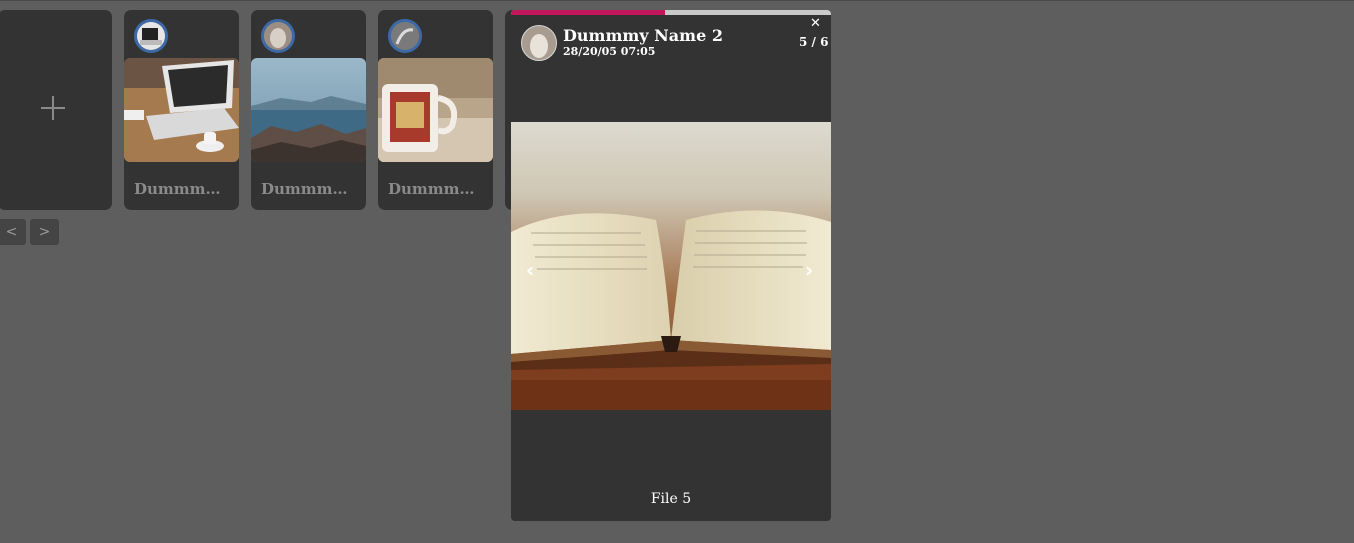 The image size is (1354, 543). What do you see at coordinates (435, 189) in the screenshot?
I see `story-name: Dummmy Name 3` at bounding box center [435, 189].